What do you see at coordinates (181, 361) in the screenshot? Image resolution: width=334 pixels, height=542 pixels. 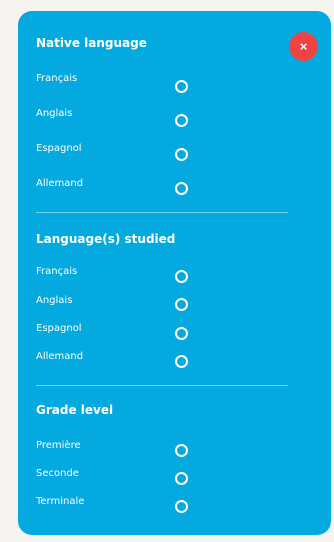 I see `radio-studied-allemand` at bounding box center [181, 361].